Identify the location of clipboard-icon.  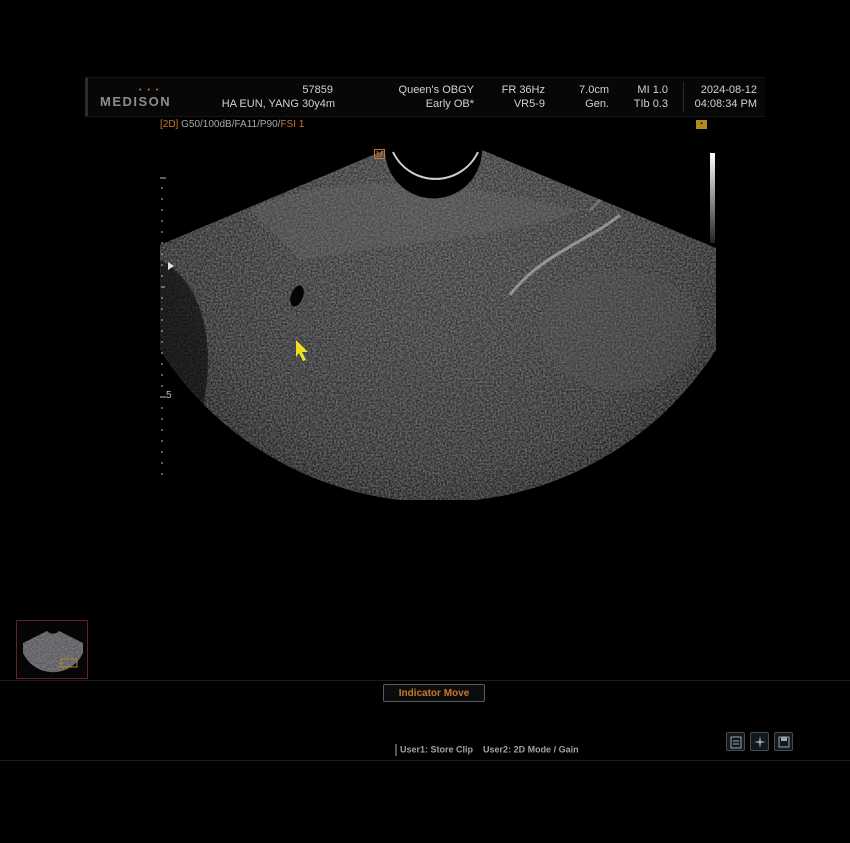
(736, 742).